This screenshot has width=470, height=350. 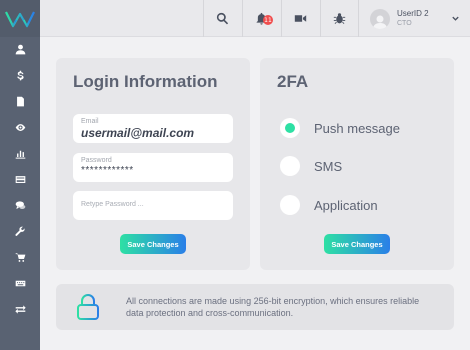 I want to click on cart-icon, so click(x=20, y=257).